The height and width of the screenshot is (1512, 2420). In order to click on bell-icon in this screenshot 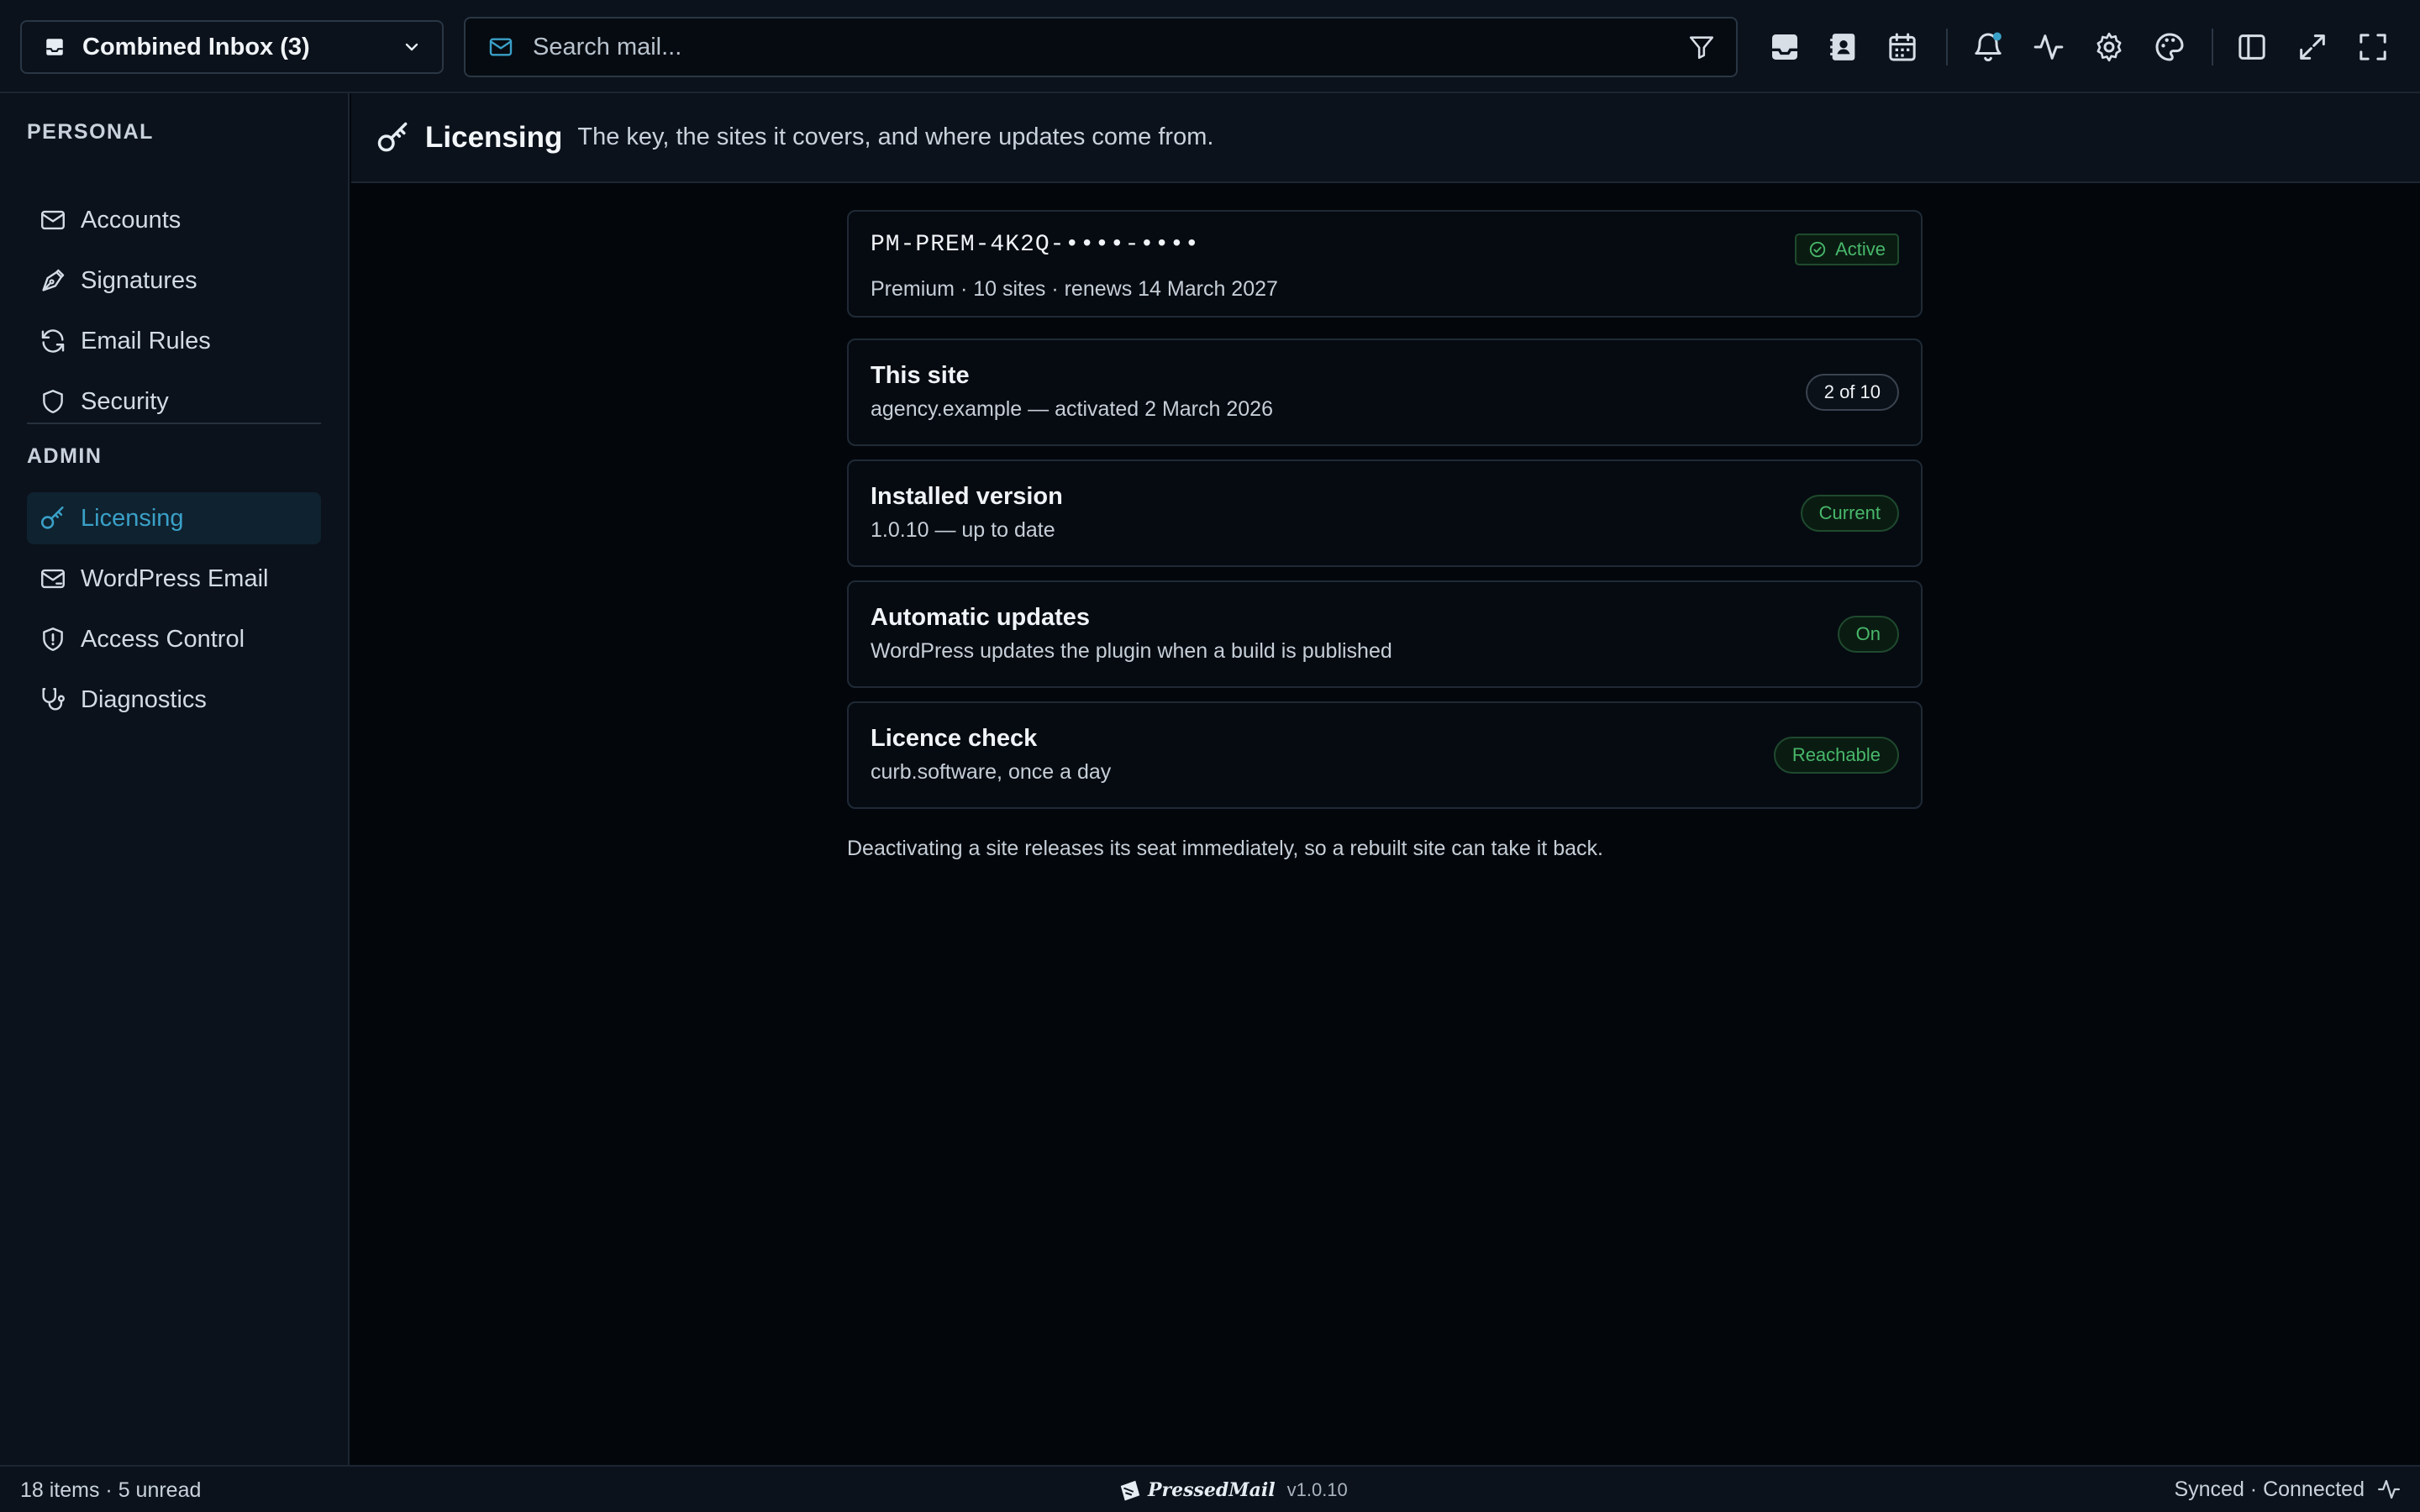, I will do `click(1988, 47)`.